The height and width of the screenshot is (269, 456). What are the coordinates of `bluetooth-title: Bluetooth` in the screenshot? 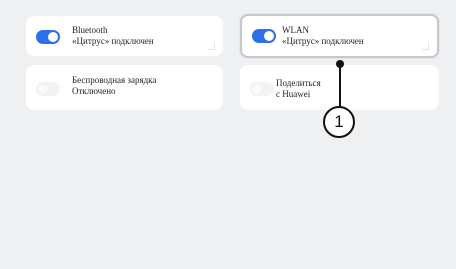 It's located at (90, 30).